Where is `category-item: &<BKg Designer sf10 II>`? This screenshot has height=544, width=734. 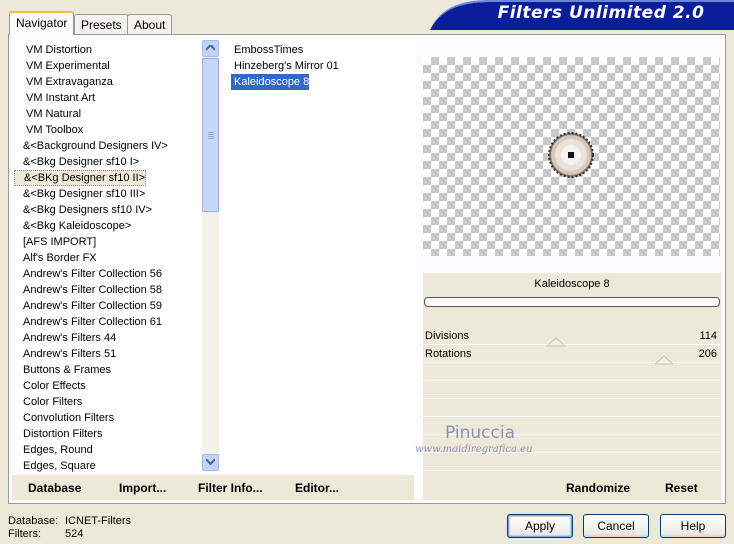
category-item: &<BKg Designer sf10 II> is located at coordinates (80, 178).